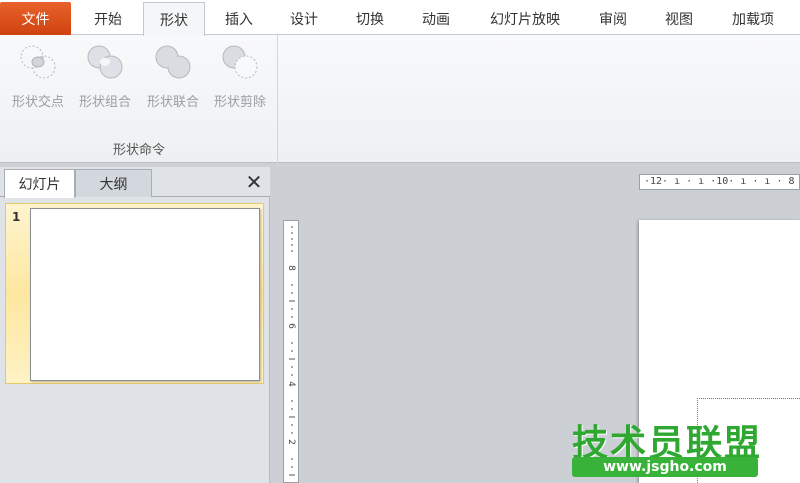 This screenshot has width=800, height=483. What do you see at coordinates (304, 18) in the screenshot?
I see `tab-design: 设计` at bounding box center [304, 18].